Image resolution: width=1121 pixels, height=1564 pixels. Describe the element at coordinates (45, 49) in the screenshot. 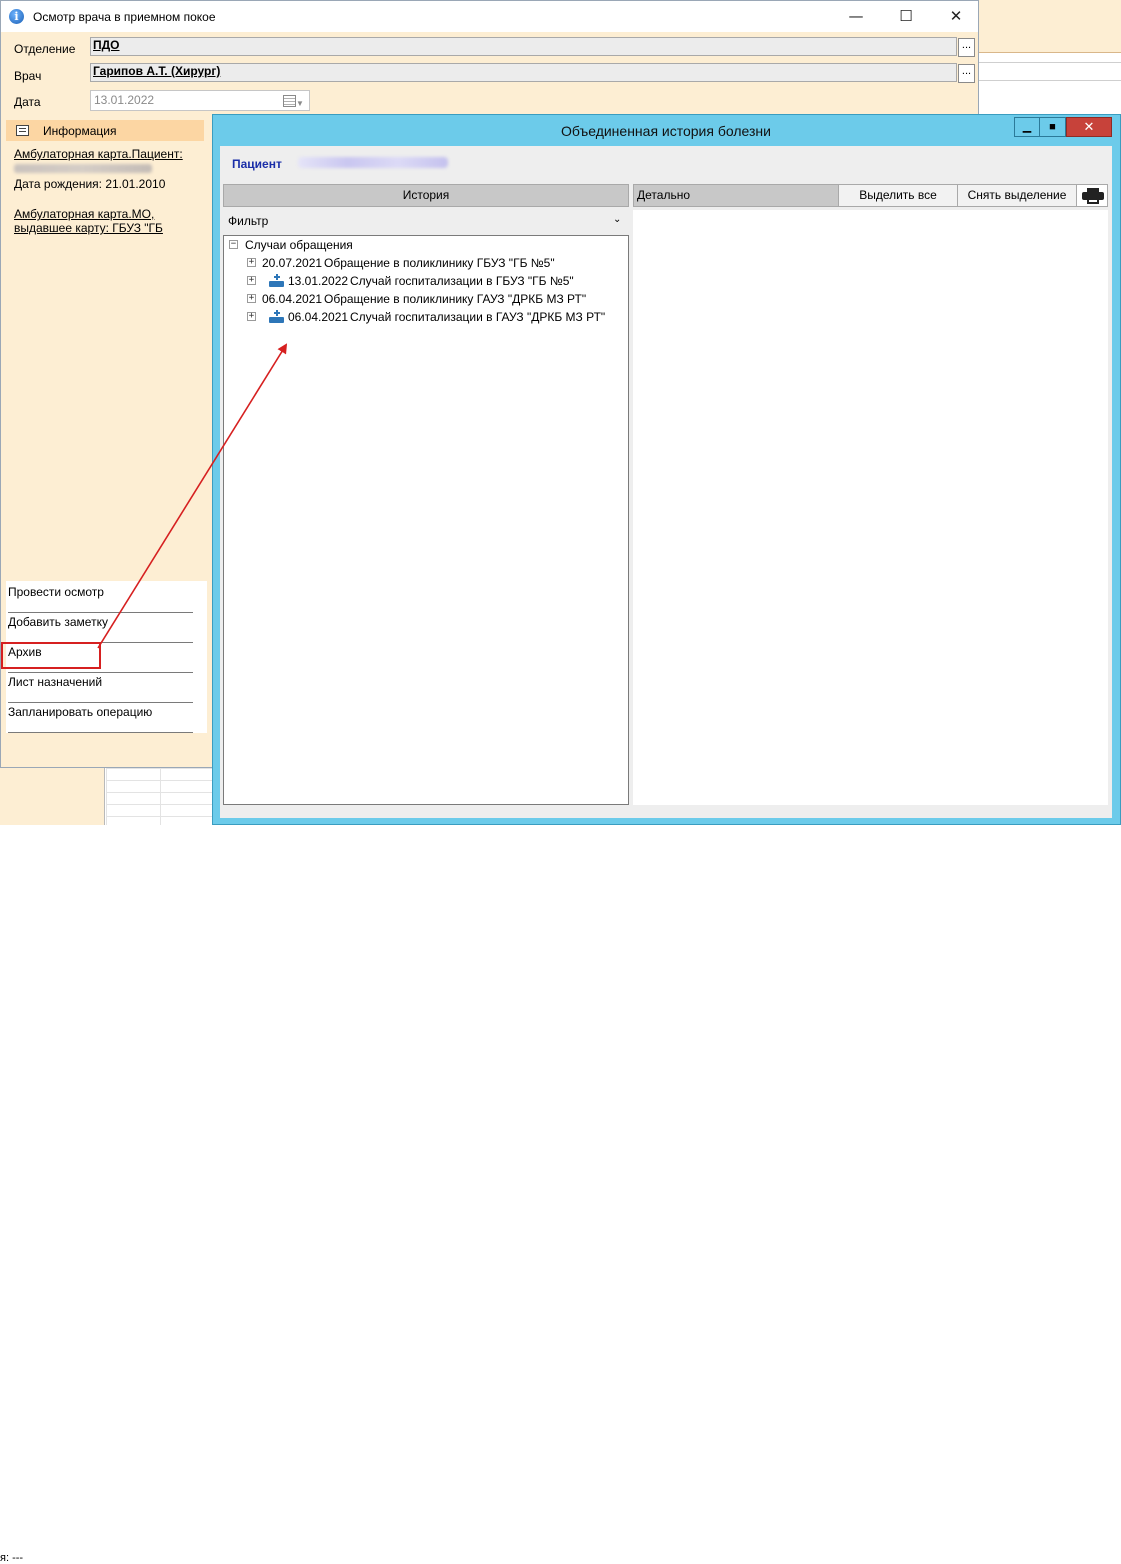

I see `department-label: Отделение` at that location.